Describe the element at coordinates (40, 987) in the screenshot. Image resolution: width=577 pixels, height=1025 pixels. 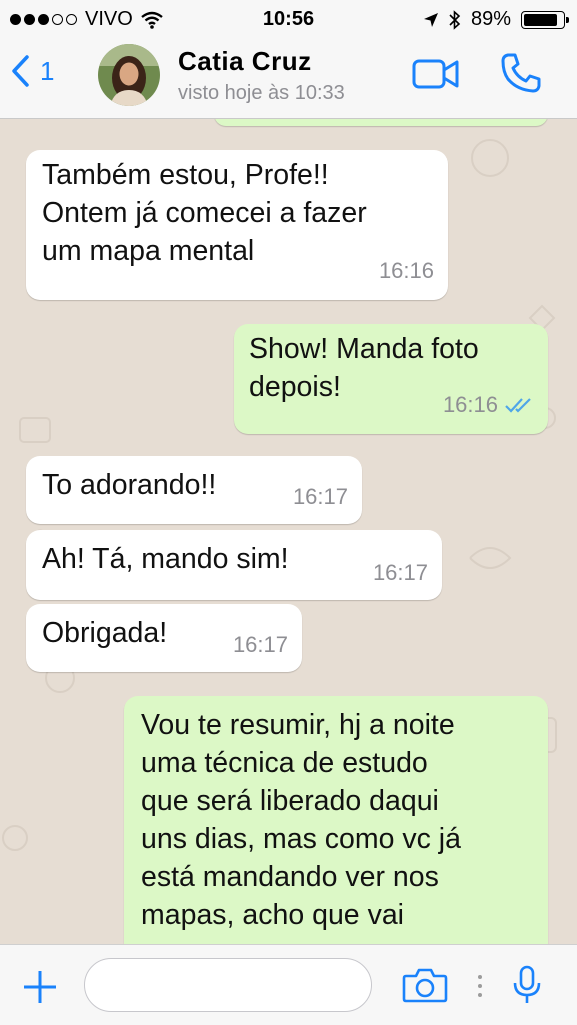
I see `plus-icon` at that location.